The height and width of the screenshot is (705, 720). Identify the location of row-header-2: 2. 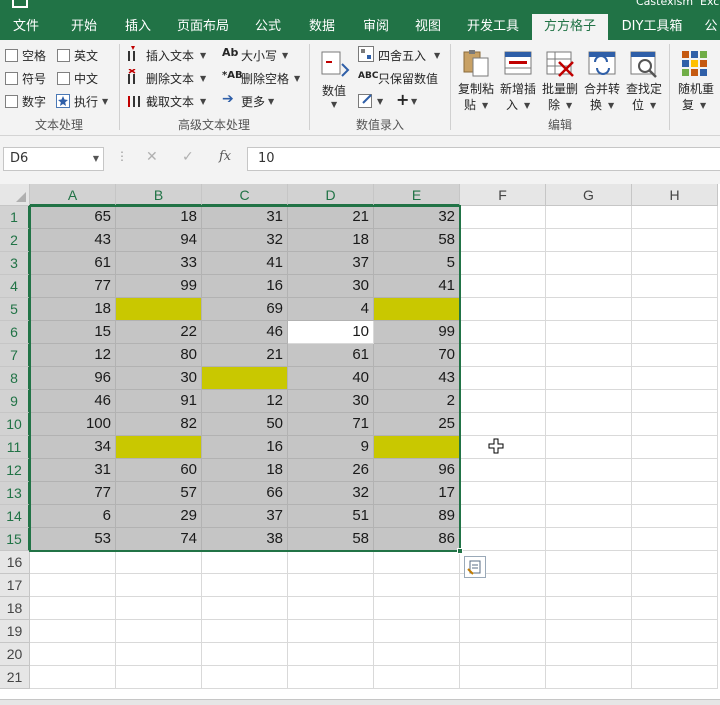
(15, 240).